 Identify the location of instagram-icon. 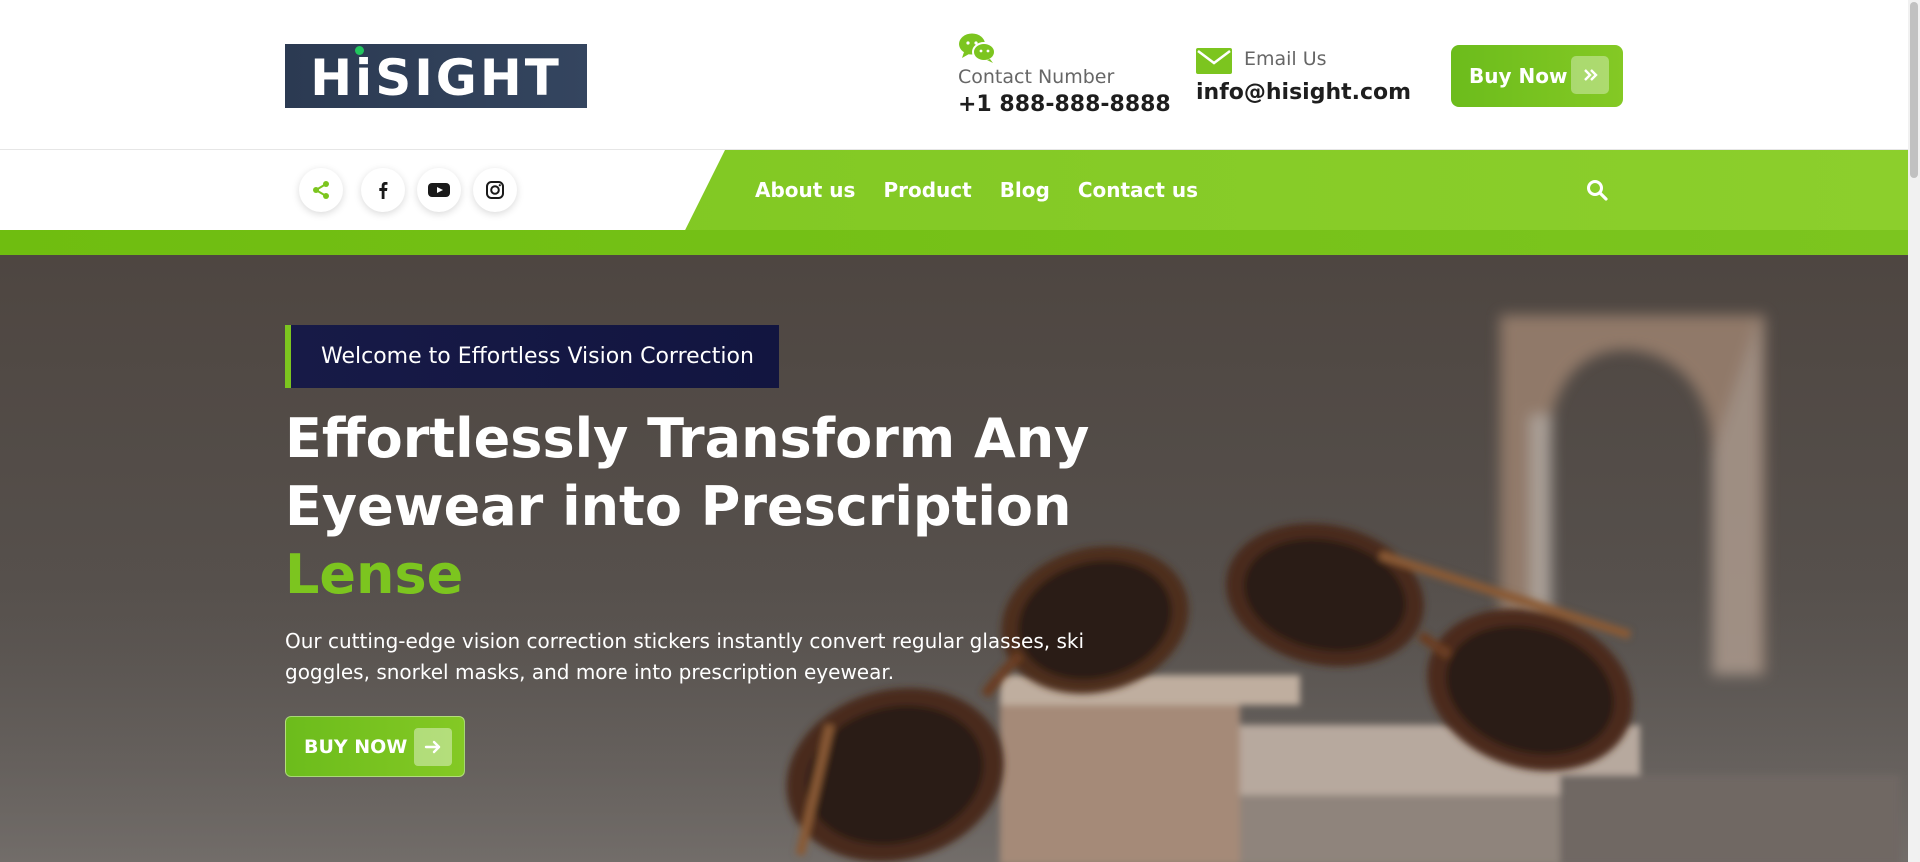
(495, 190).